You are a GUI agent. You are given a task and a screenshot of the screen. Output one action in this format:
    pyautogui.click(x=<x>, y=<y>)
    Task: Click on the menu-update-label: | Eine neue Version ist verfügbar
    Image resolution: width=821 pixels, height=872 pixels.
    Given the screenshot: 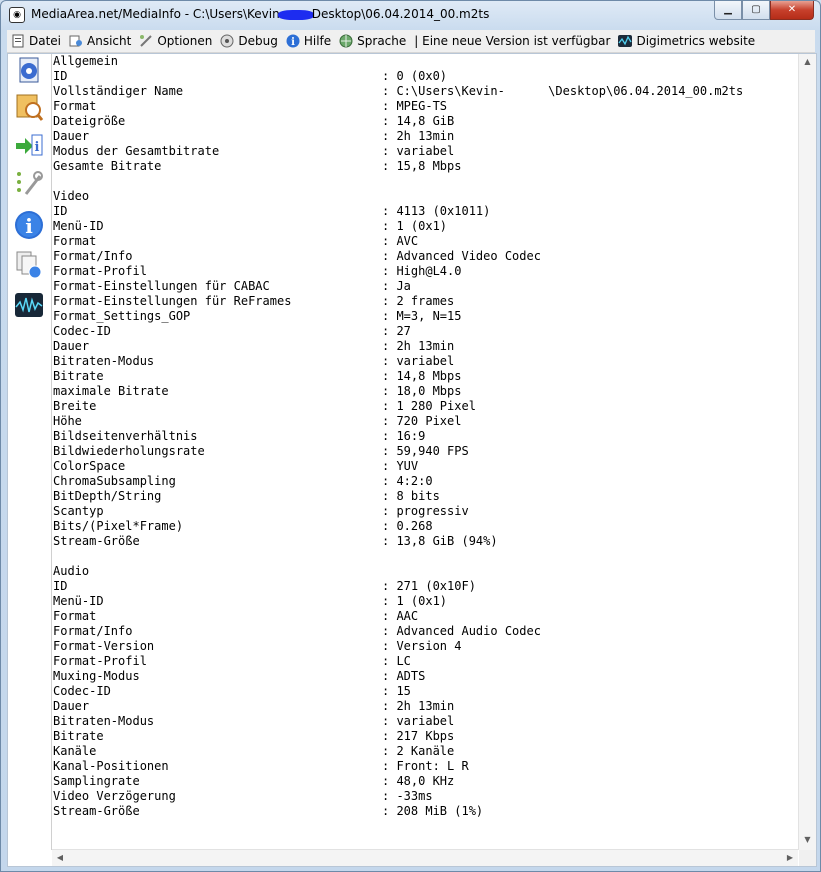 What is the action you would take?
    pyautogui.click(x=512, y=41)
    